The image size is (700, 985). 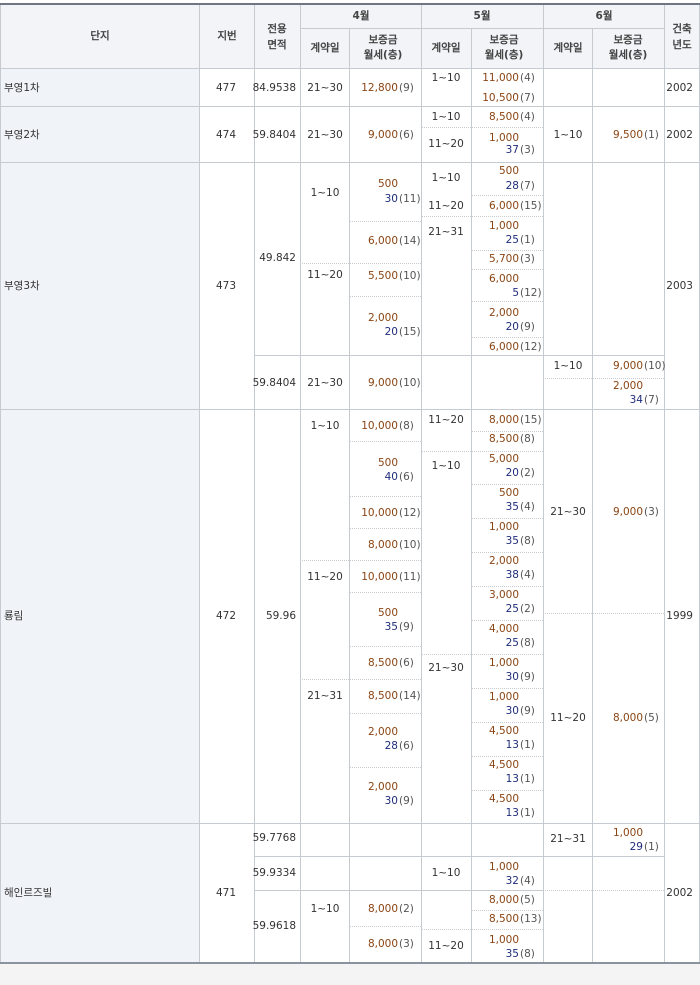 I want to click on floor-number: (15), so click(x=531, y=420).